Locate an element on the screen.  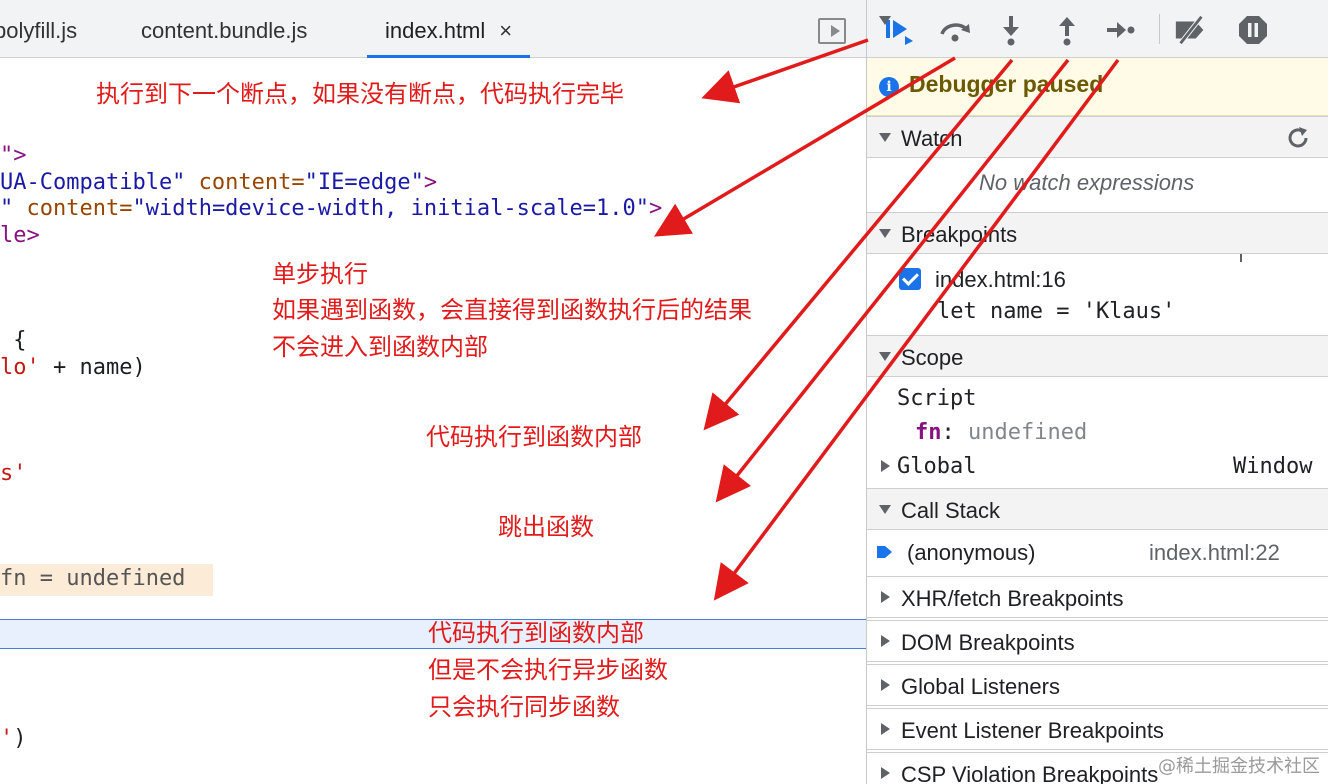
tab-label: content.bundle.js is located at coordinates (224, 30).